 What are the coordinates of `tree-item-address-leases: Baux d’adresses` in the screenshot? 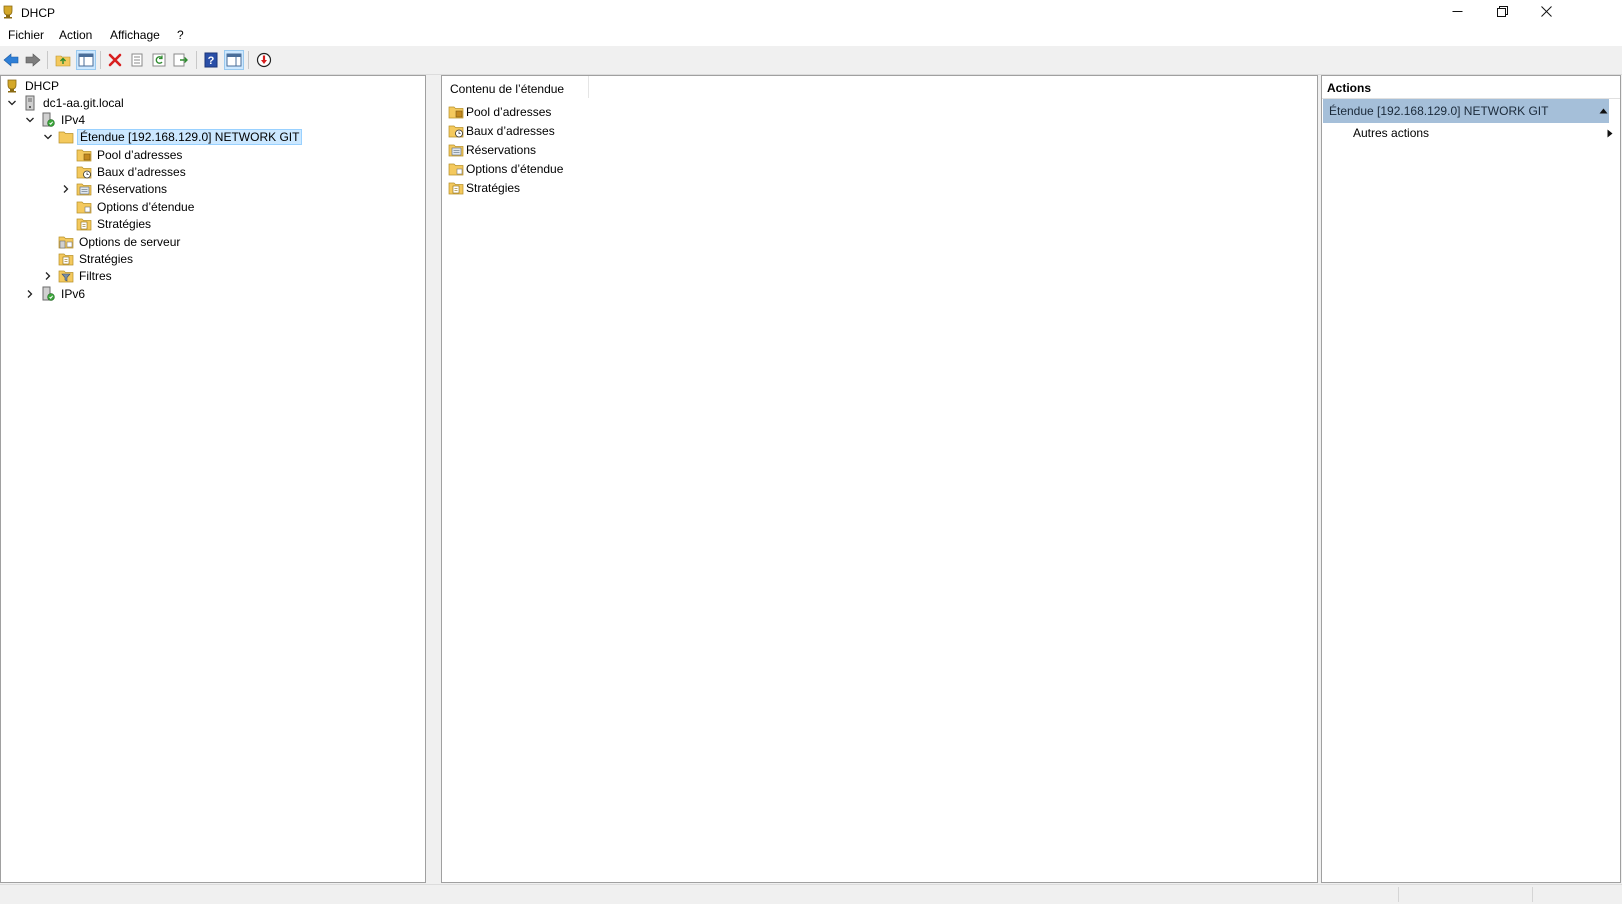 It's located at (132, 171).